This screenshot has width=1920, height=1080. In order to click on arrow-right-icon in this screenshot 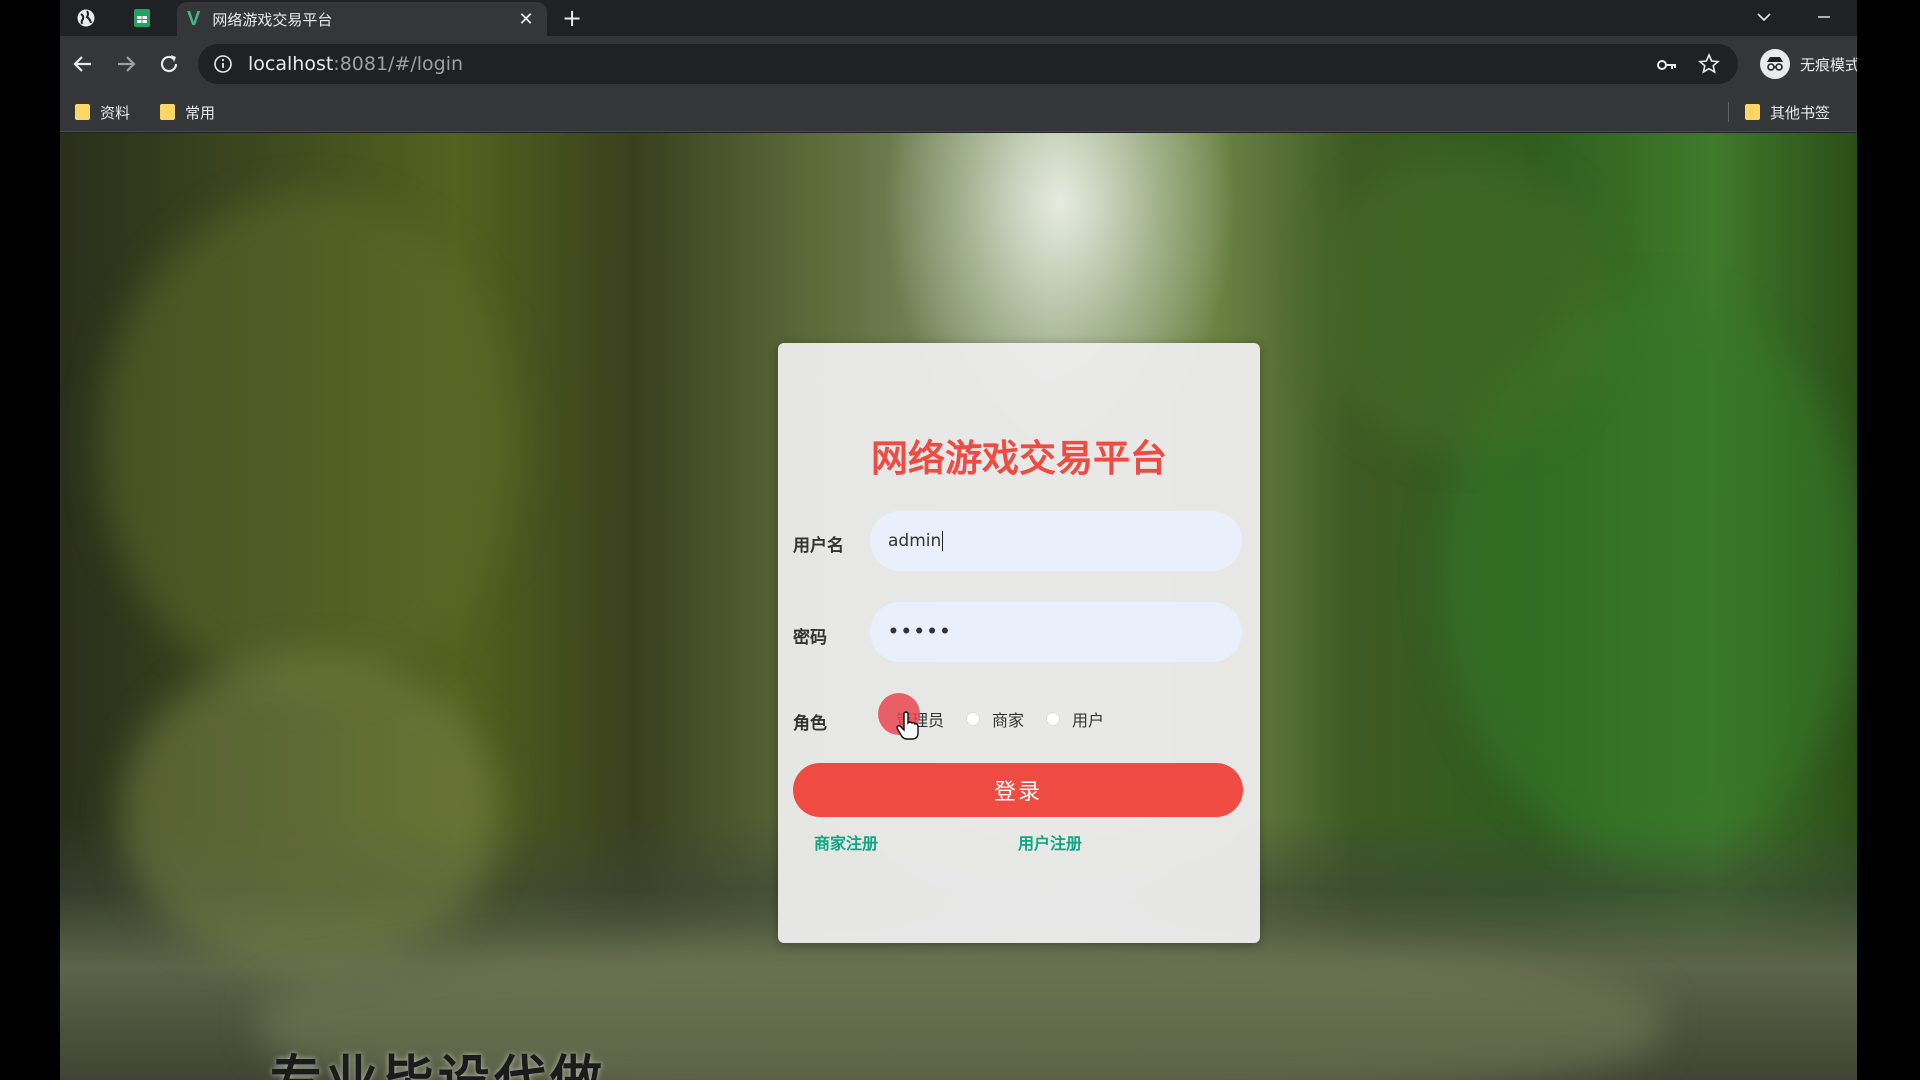, I will do `click(127, 64)`.